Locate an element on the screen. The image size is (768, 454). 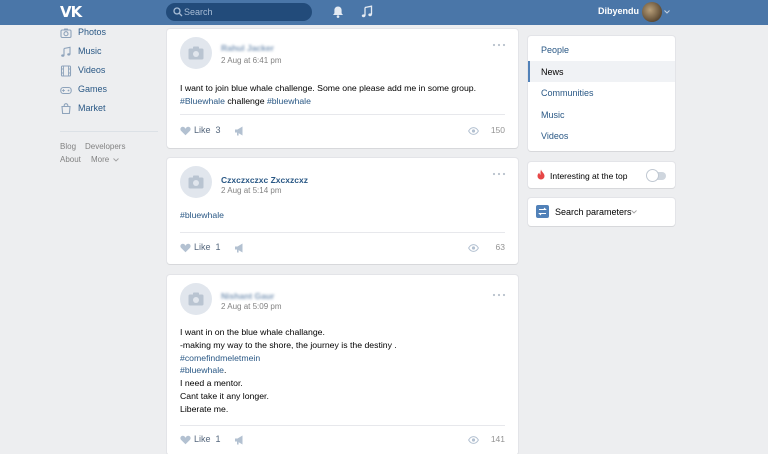
filter-item-music: Music is located at coordinates (601, 114).